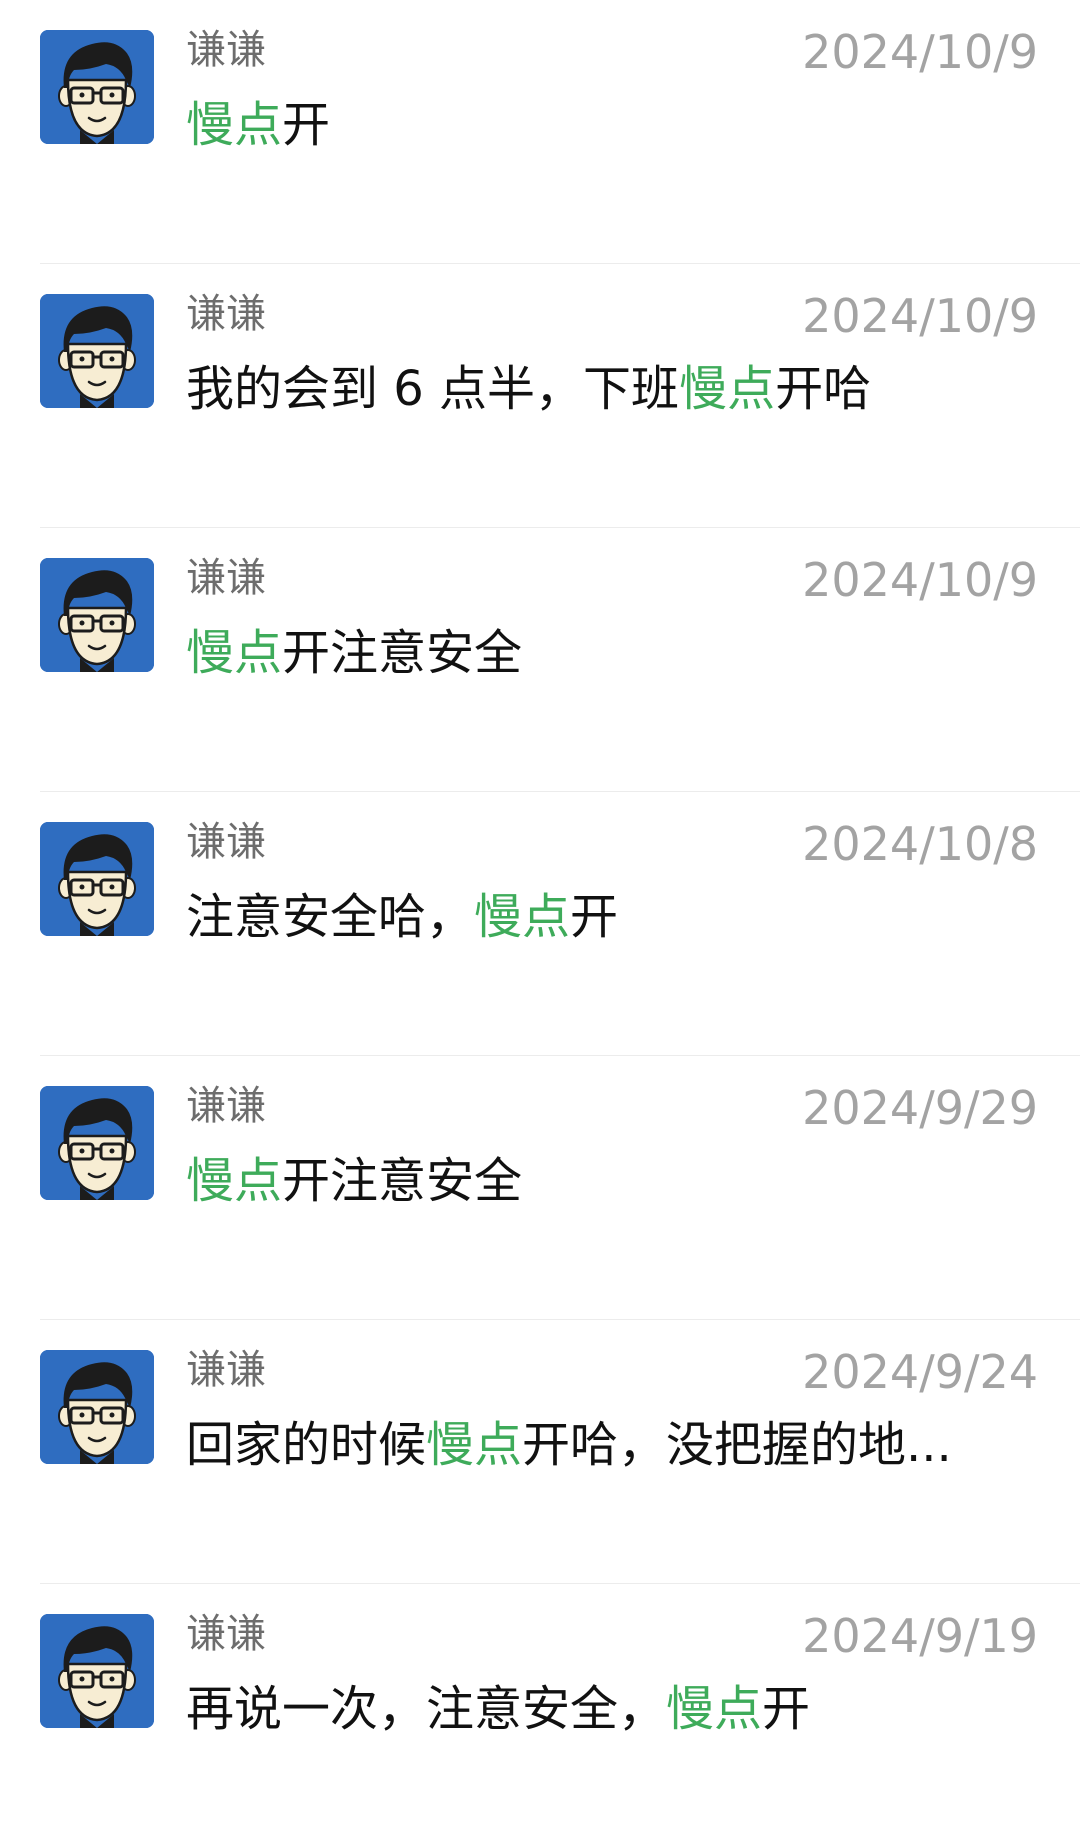  I want to click on message-preview: 再说一次，注意安全，慢点开, so click(596, 1709).